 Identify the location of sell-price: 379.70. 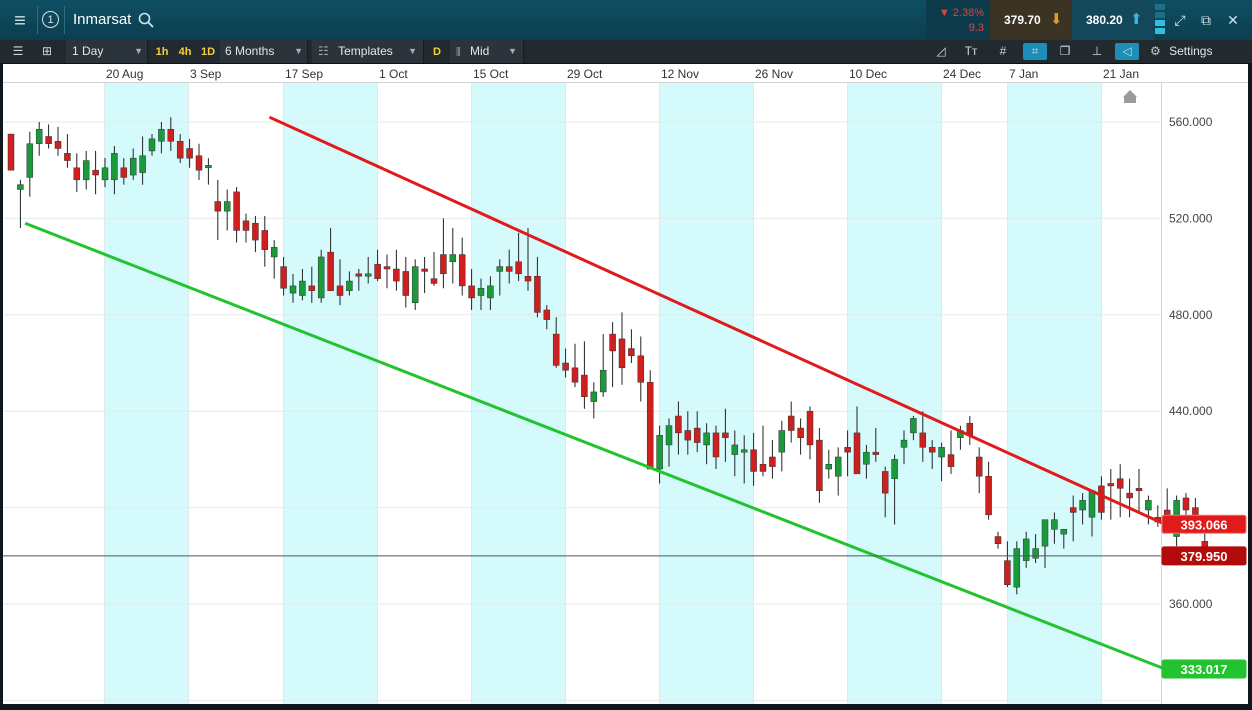
(1022, 20).